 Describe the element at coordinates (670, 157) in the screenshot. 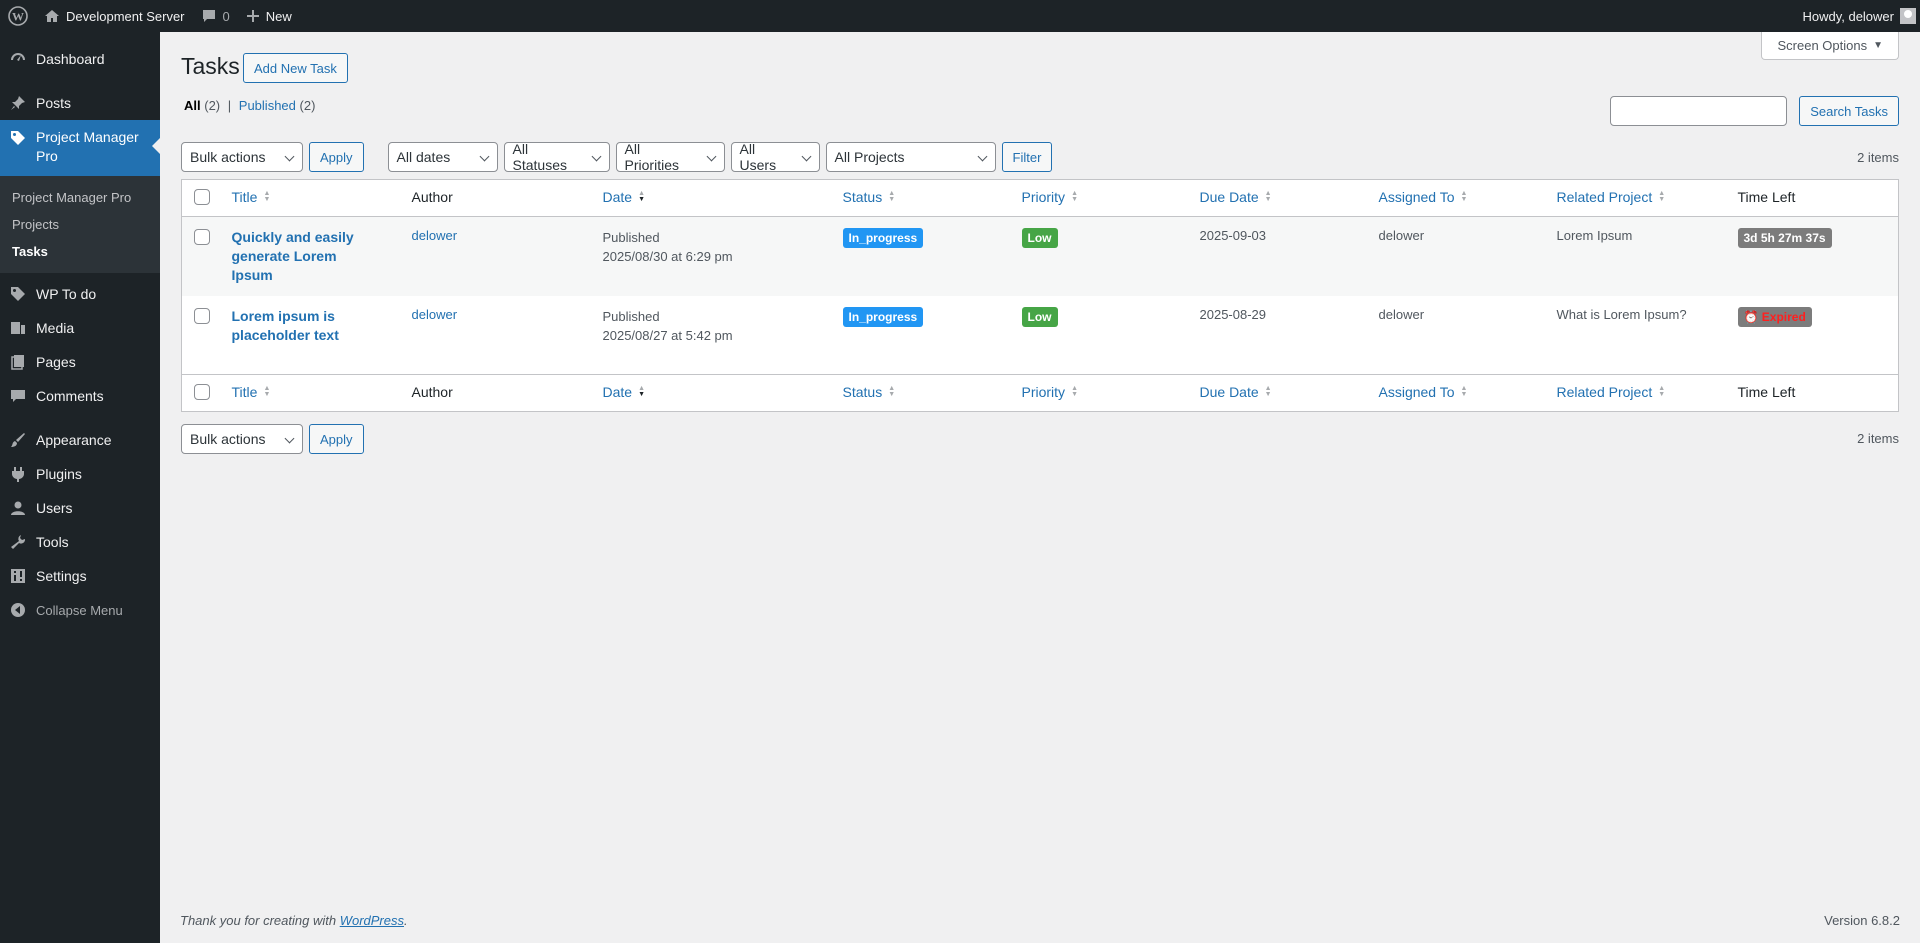

I see `priority-filter-select: All Priorities` at that location.